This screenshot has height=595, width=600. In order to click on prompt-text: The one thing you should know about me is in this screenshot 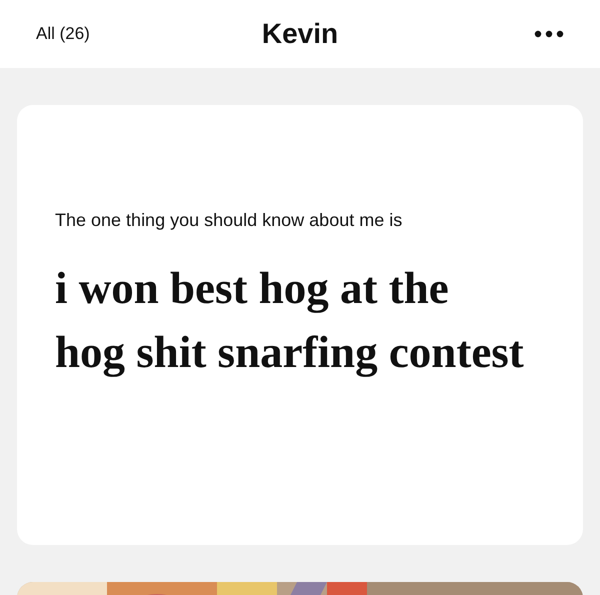, I will do `click(229, 220)`.